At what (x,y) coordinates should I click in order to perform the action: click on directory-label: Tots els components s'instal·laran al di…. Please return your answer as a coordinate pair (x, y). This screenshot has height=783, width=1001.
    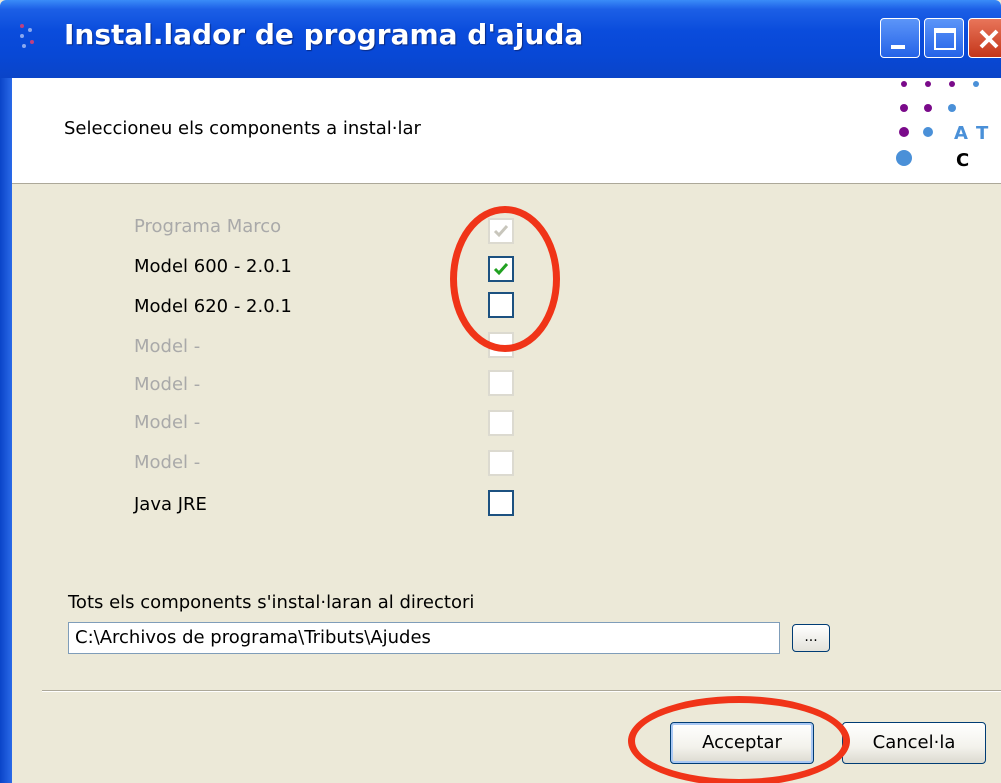
    Looking at the image, I should click on (271, 602).